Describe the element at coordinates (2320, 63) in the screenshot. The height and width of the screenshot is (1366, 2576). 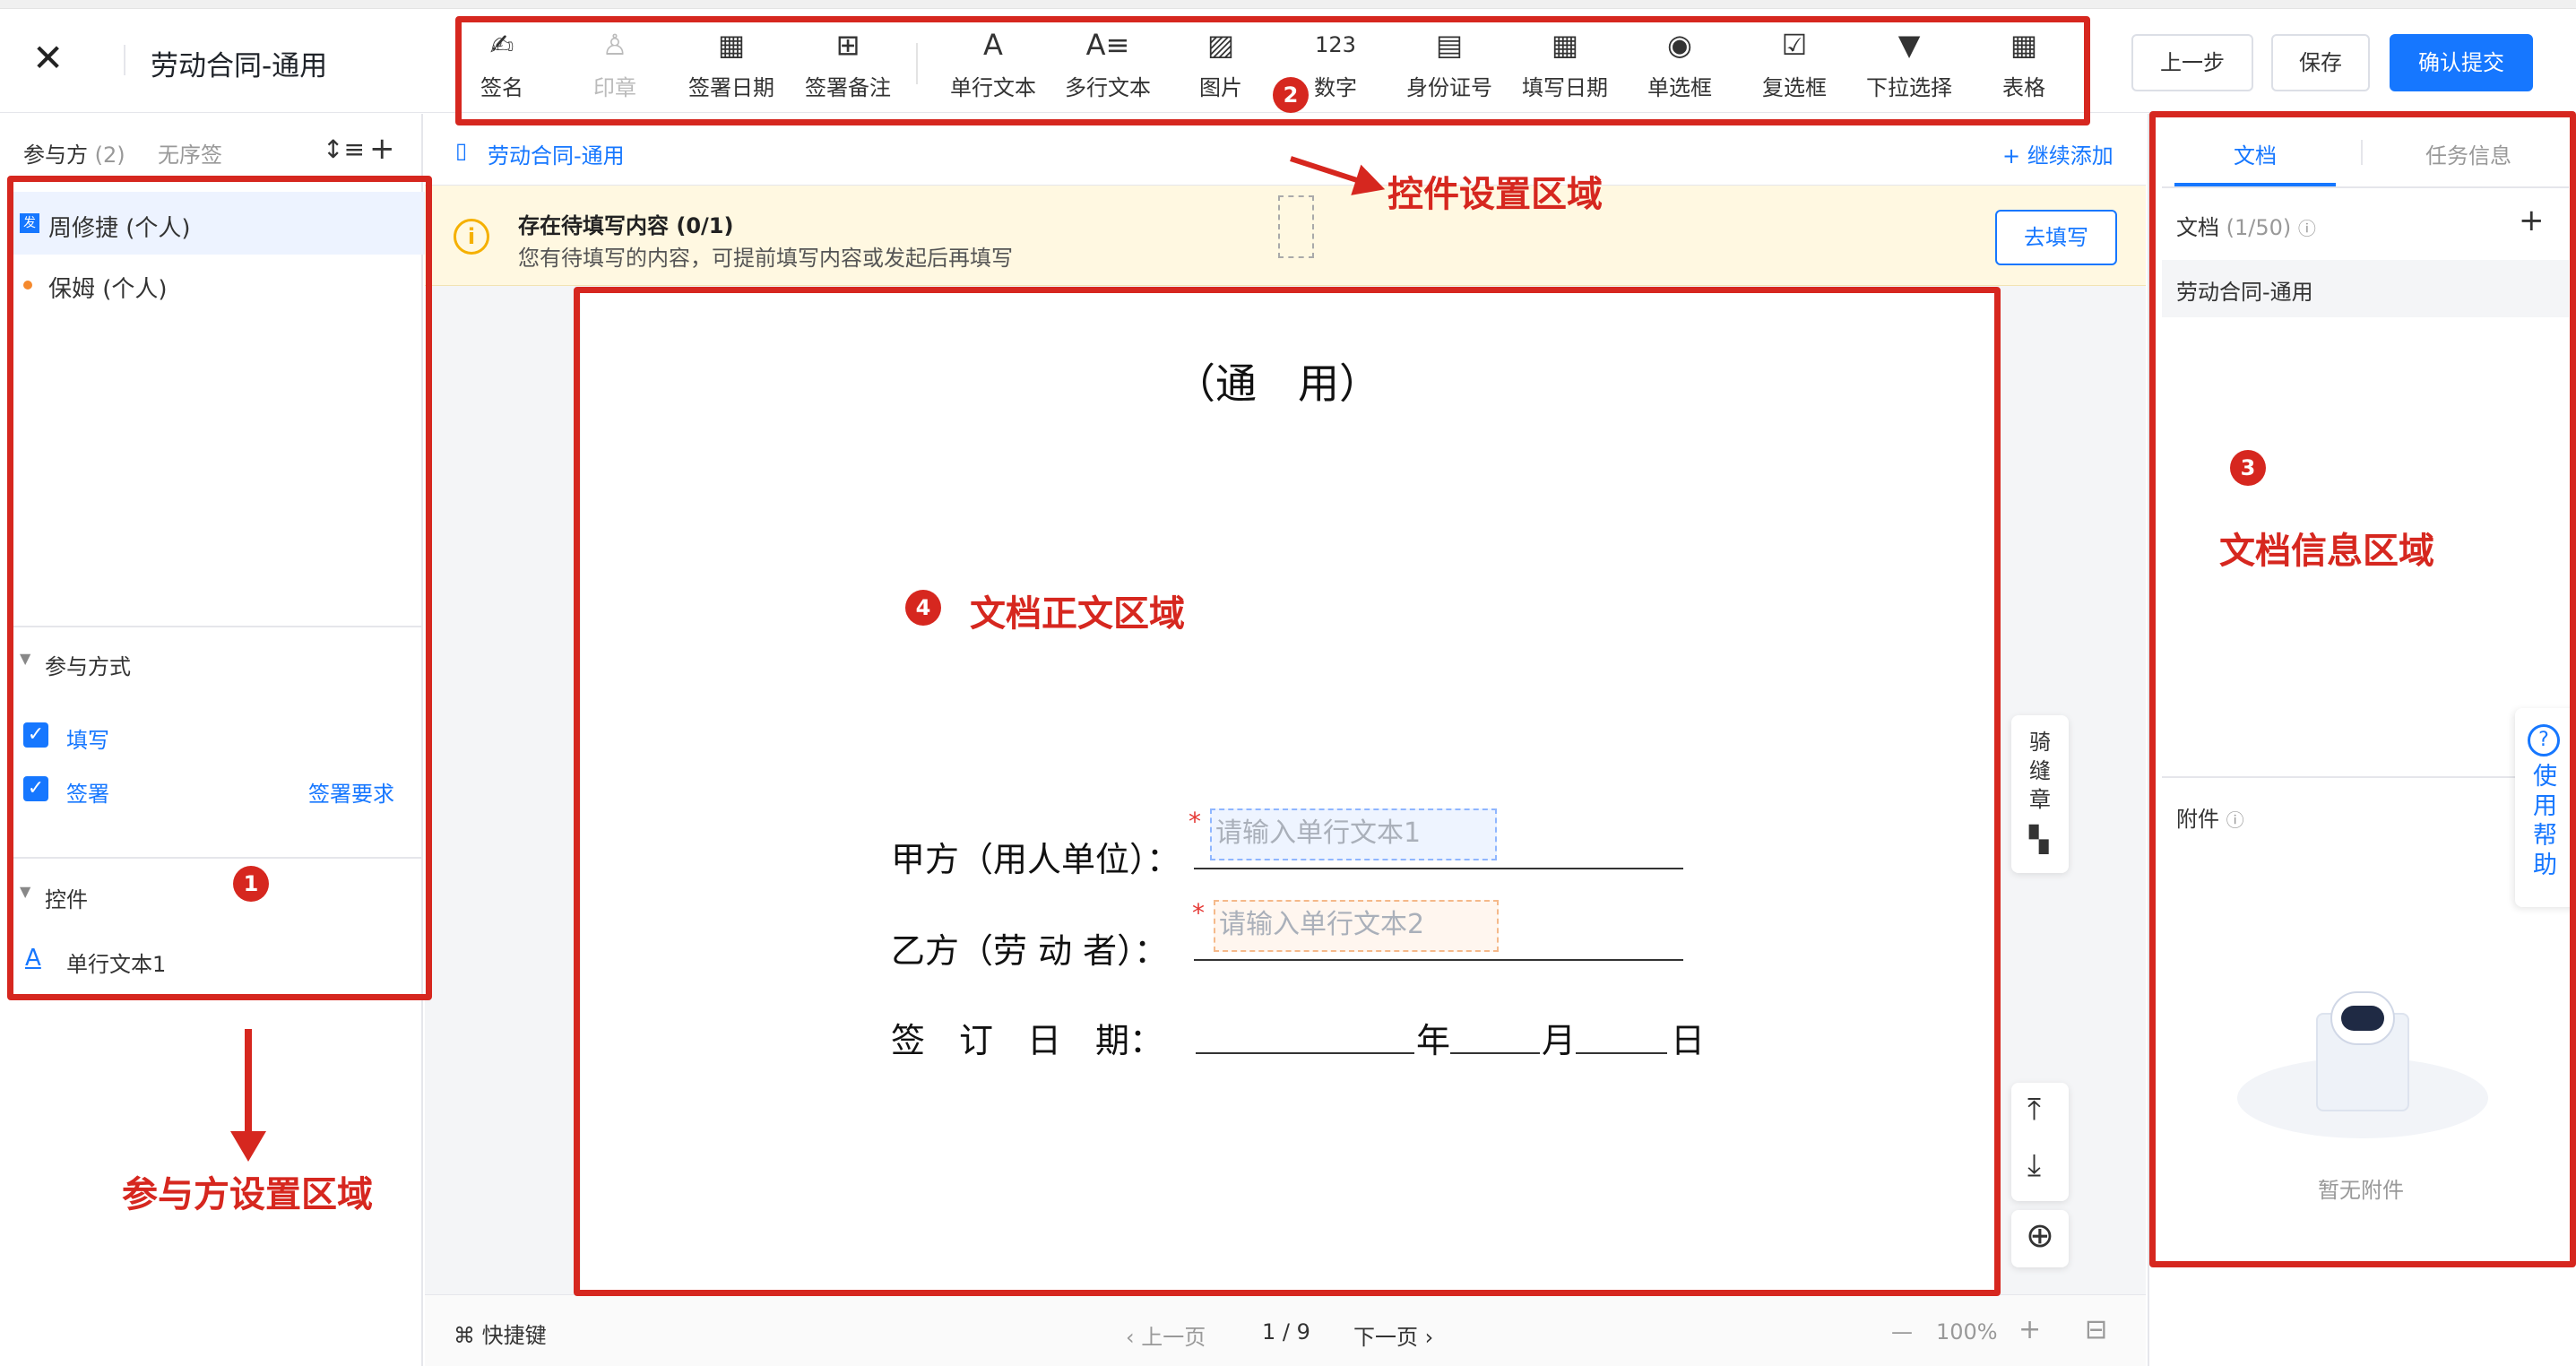
I see `save-button: 保存` at that location.